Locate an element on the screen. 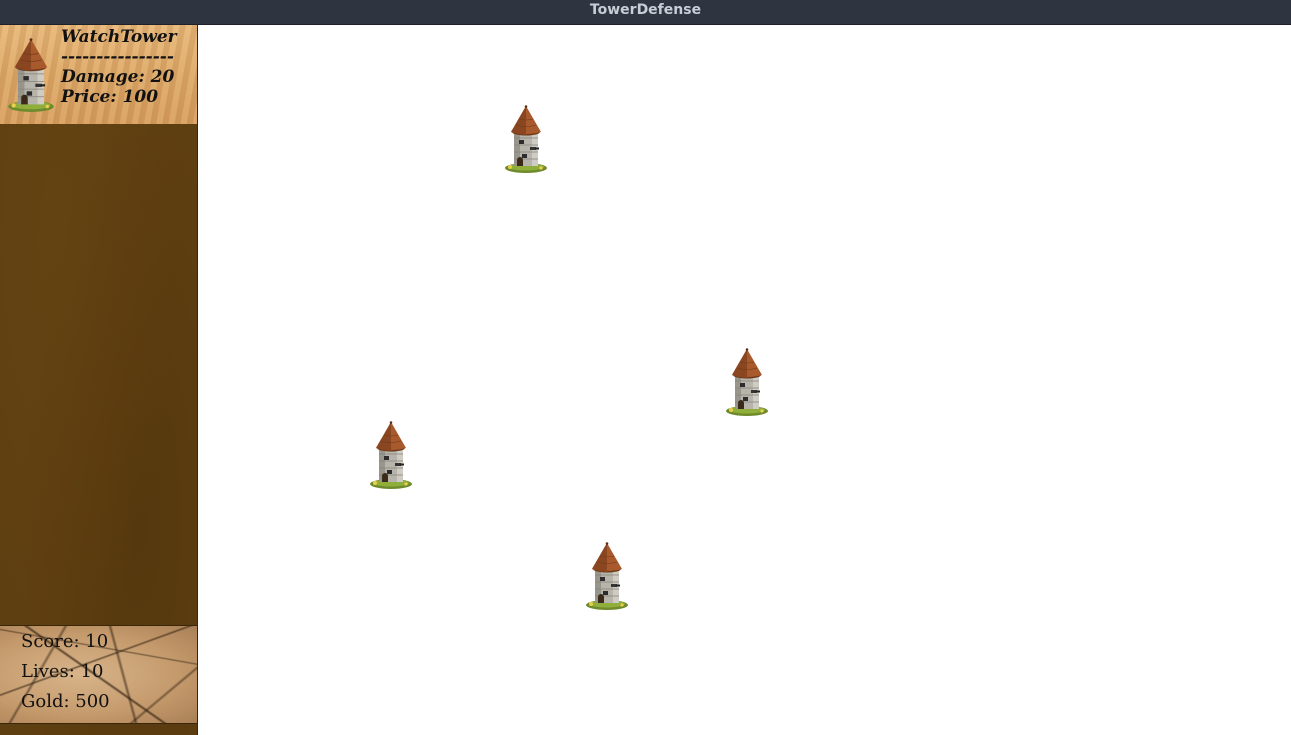 This screenshot has width=1291, height=735. tower-damage: Damage: 20 is located at coordinates (118, 77).